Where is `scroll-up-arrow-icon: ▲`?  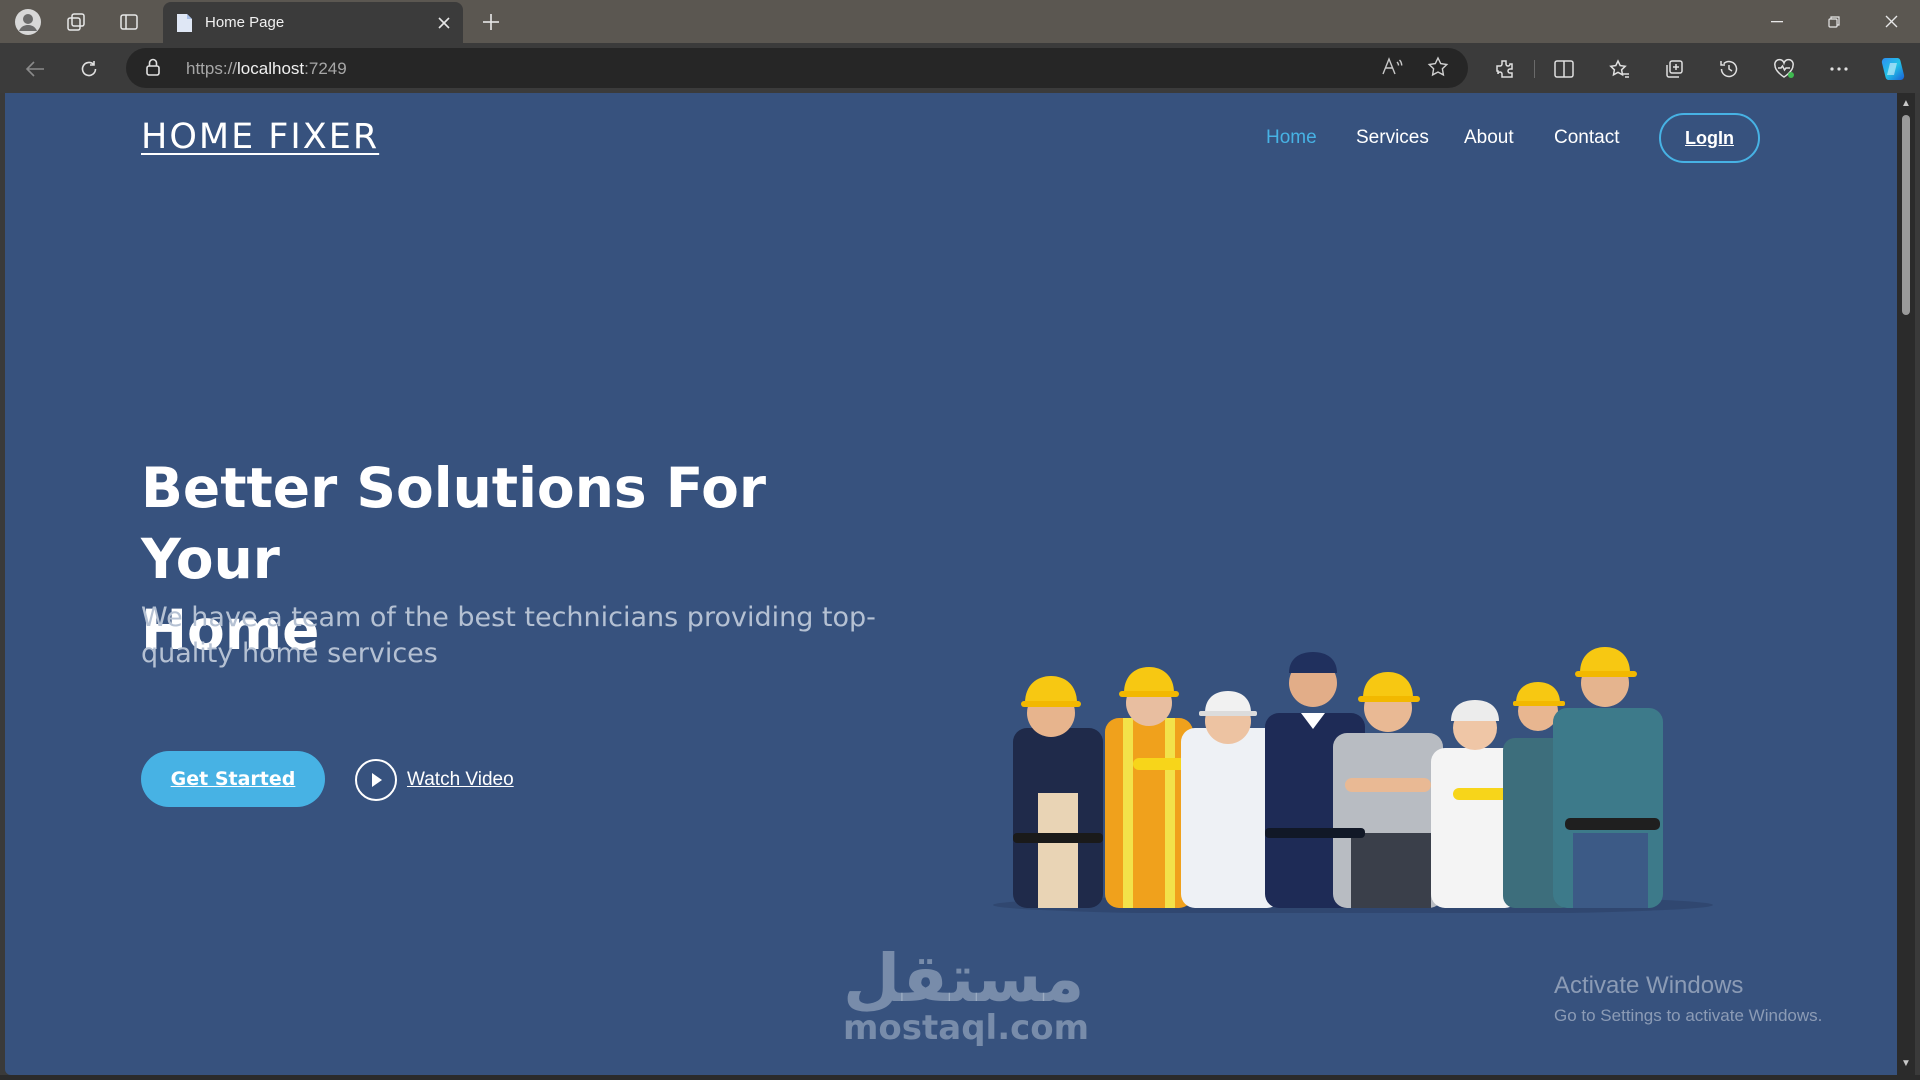
scroll-up-arrow-icon: ▲ is located at coordinates (1906, 104).